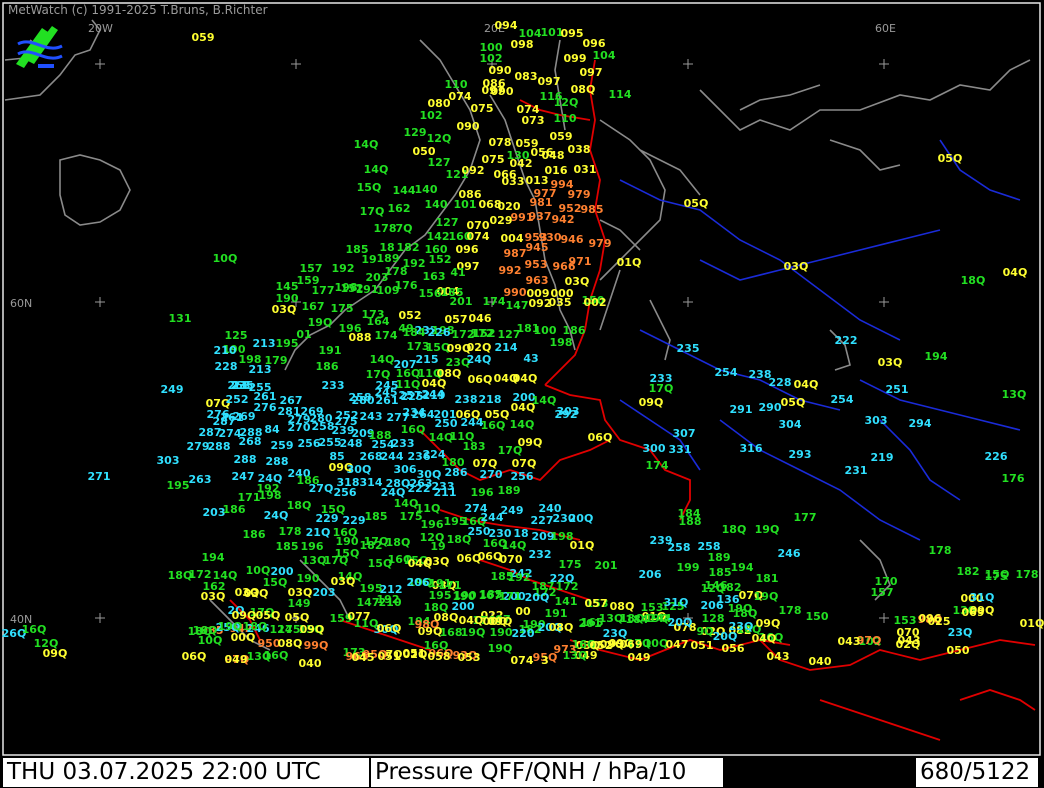  I want to click on pressure-value: 174, so click(657, 465).